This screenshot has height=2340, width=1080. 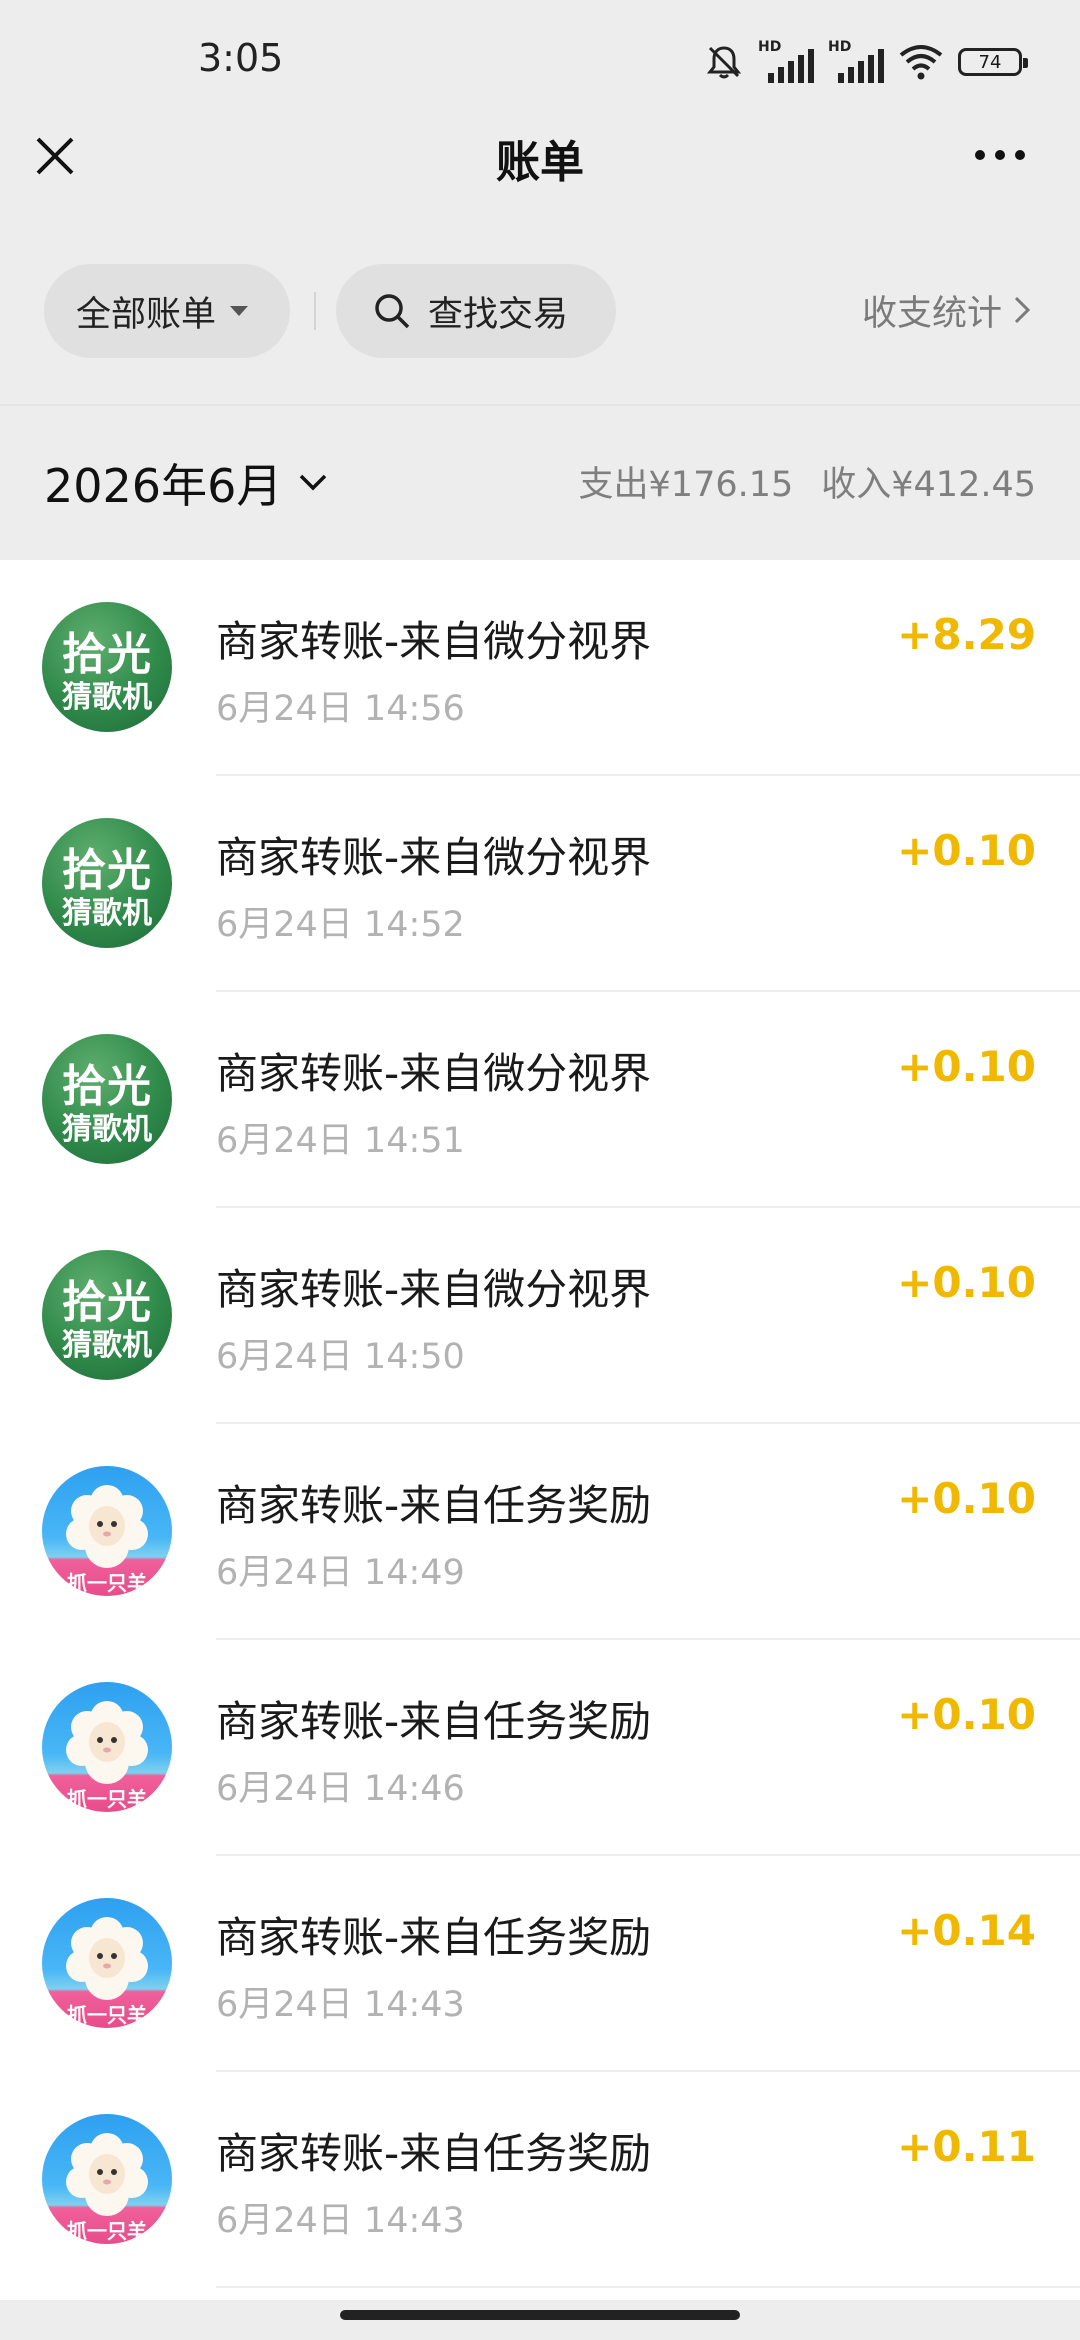 I want to click on all-bills-label: 全部账单, so click(x=146, y=314).